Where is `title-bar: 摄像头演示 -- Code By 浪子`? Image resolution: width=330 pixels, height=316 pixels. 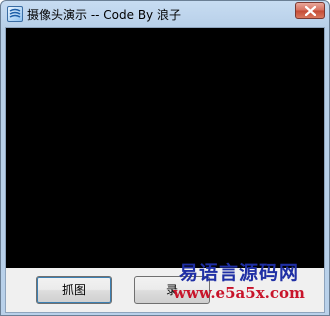 title-bar: 摄像头演示 -- Code By 浪子 is located at coordinates (165, 14).